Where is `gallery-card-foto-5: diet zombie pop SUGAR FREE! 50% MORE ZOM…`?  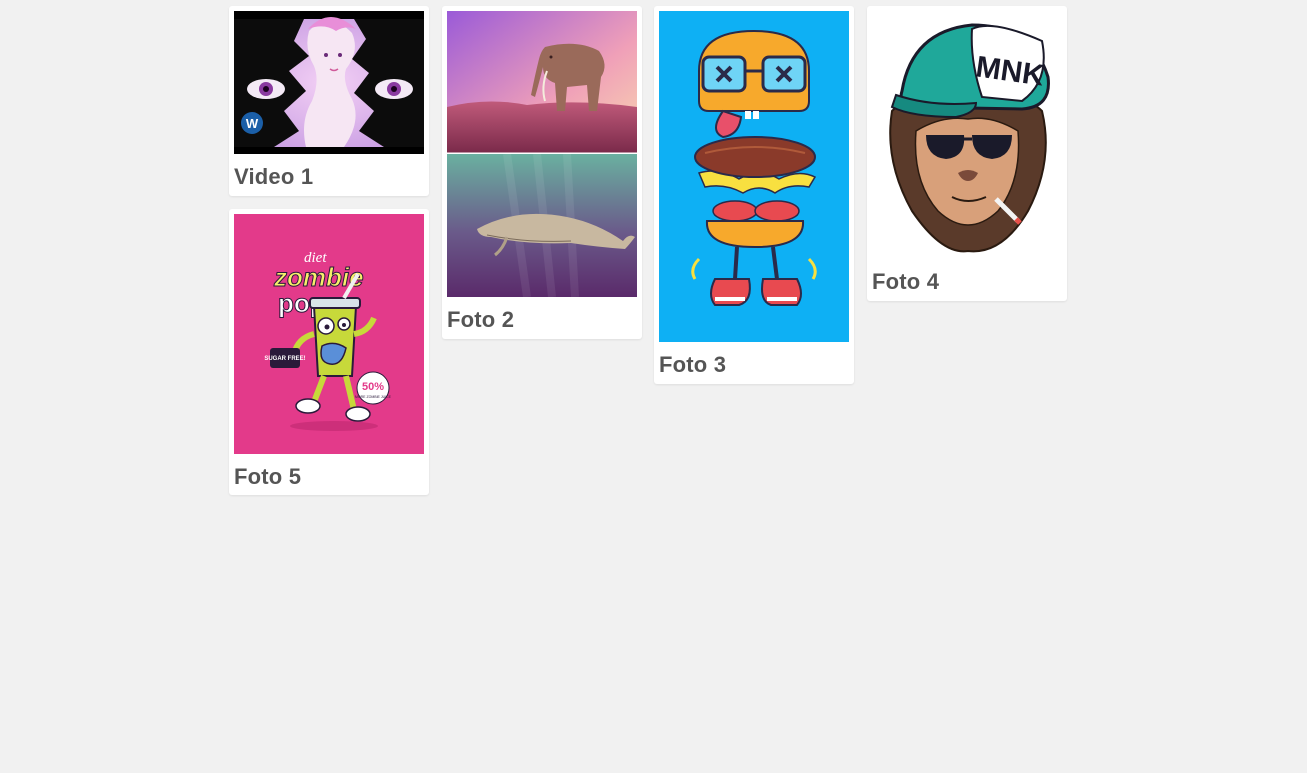 gallery-card-foto-5: diet zombie pop SUGAR FREE! 50% MORE ZOM… is located at coordinates (329, 352).